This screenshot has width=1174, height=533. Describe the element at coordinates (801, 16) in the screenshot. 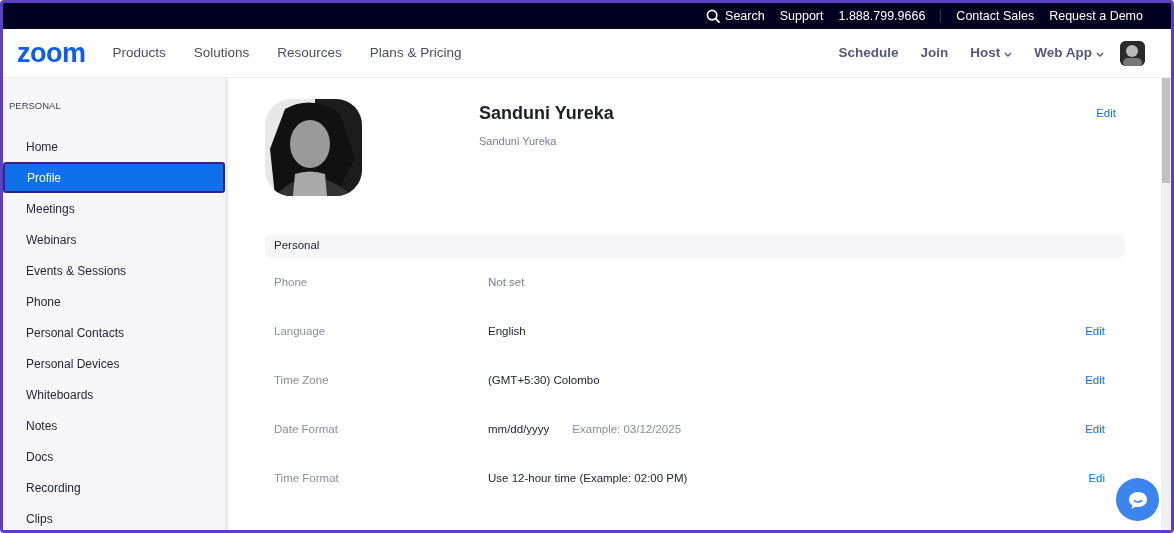

I see `top-link: Support` at that location.